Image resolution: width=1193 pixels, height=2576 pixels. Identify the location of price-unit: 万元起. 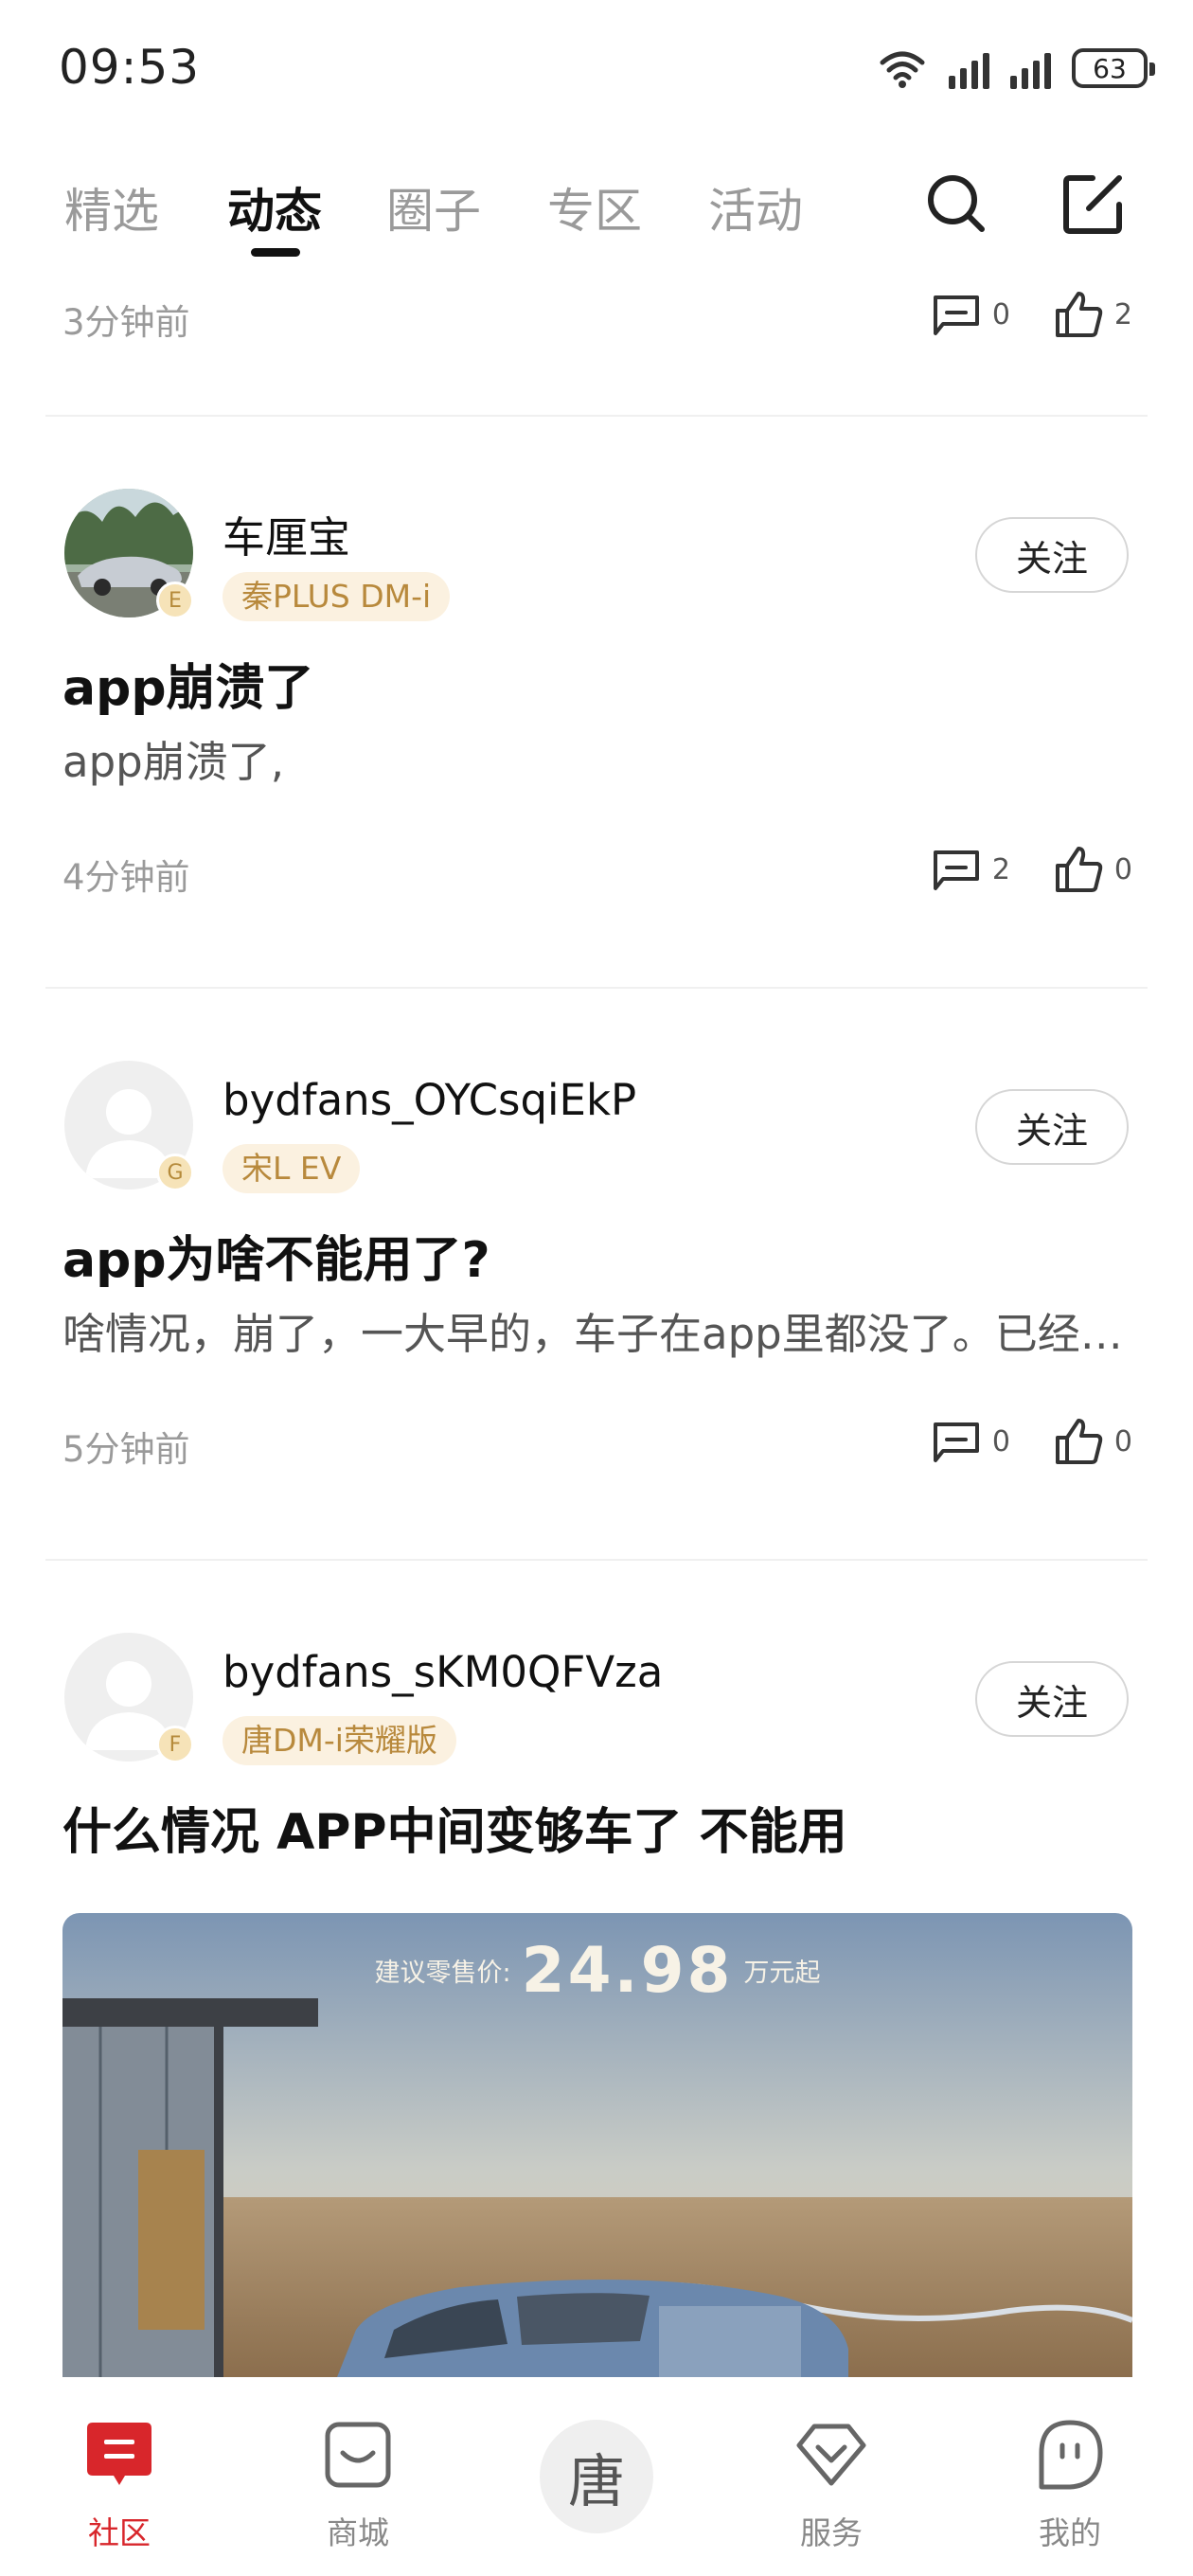
(782, 1973).